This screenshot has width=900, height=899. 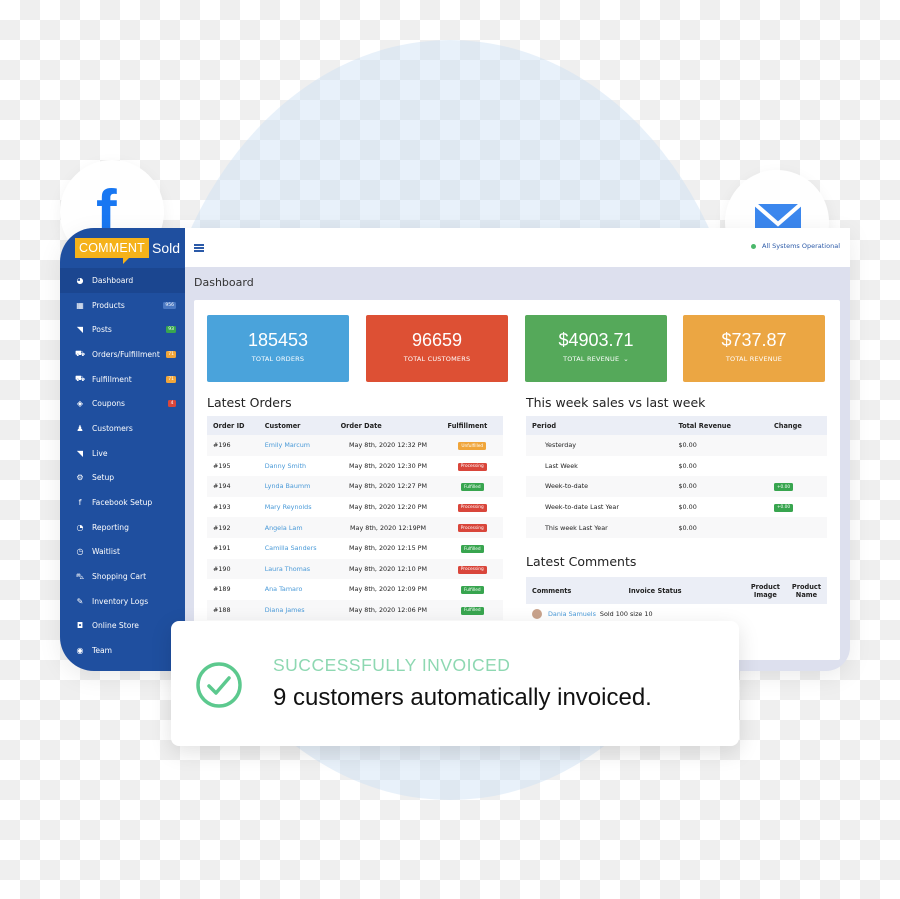 What do you see at coordinates (561, 465) in the screenshot?
I see `period: Last Week` at bounding box center [561, 465].